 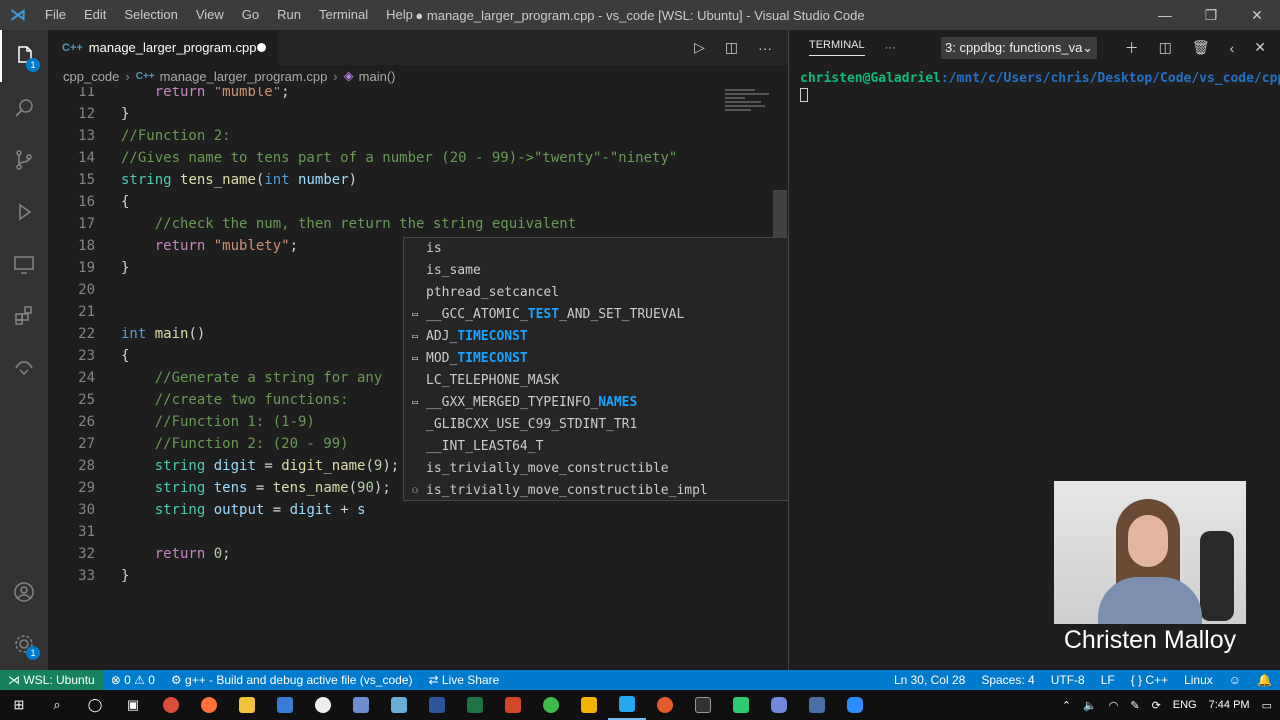 What do you see at coordinates (611, 359) in the screenshot?
I see `suggestion-item: ▭ MOD_ TIMECONST` at bounding box center [611, 359].